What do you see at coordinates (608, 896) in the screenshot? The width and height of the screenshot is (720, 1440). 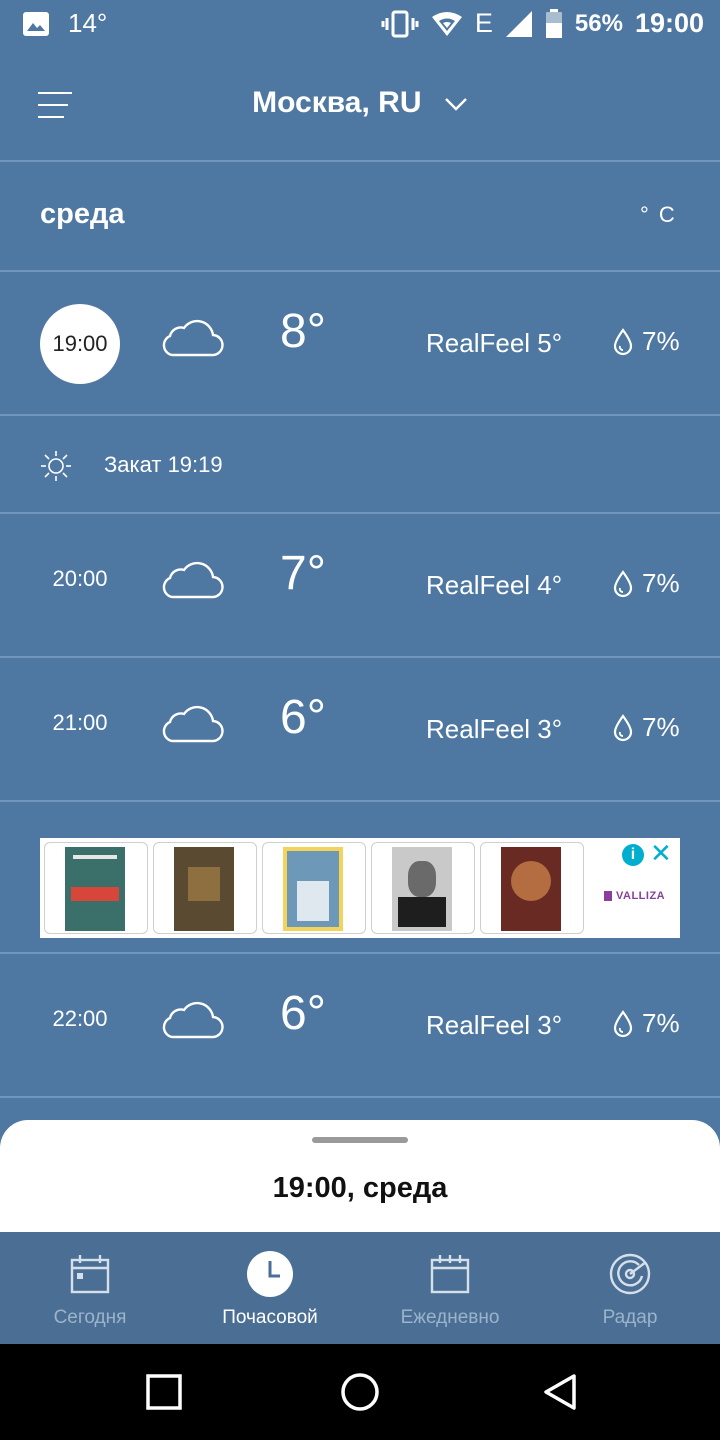 I see `brand-logo-icon` at bounding box center [608, 896].